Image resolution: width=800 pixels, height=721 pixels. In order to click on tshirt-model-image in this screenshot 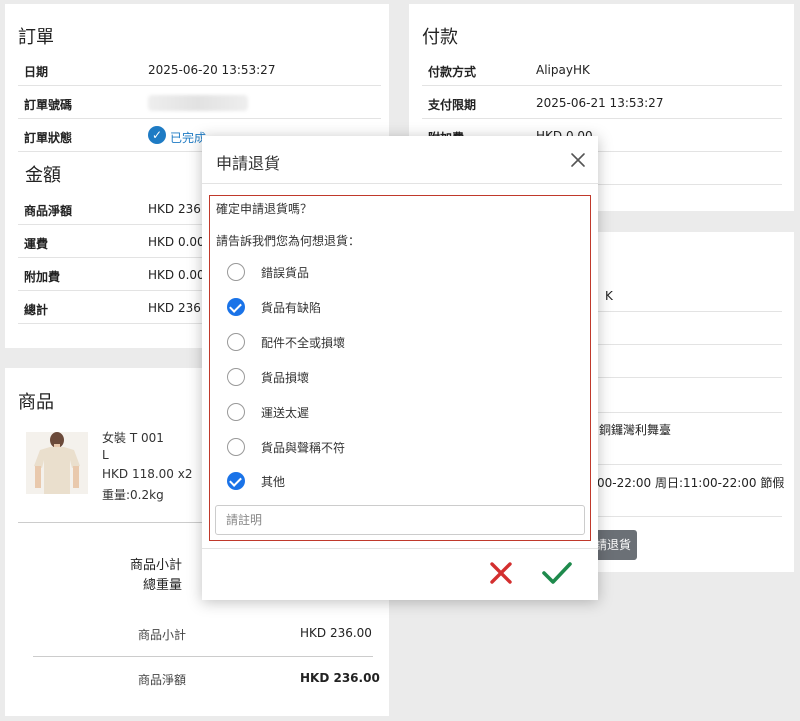, I will do `click(57, 463)`.